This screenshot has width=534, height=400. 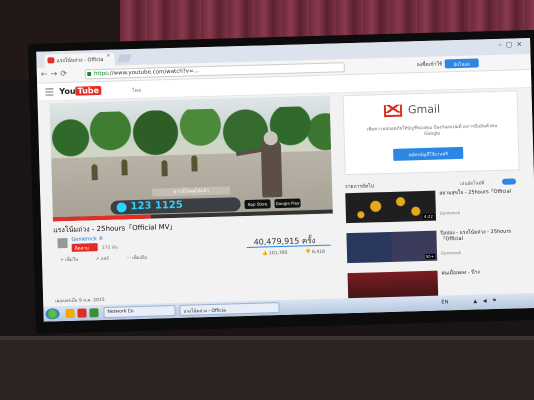 What do you see at coordinates (101, 74) in the screenshot?
I see `url-scheme: https` at bounding box center [101, 74].